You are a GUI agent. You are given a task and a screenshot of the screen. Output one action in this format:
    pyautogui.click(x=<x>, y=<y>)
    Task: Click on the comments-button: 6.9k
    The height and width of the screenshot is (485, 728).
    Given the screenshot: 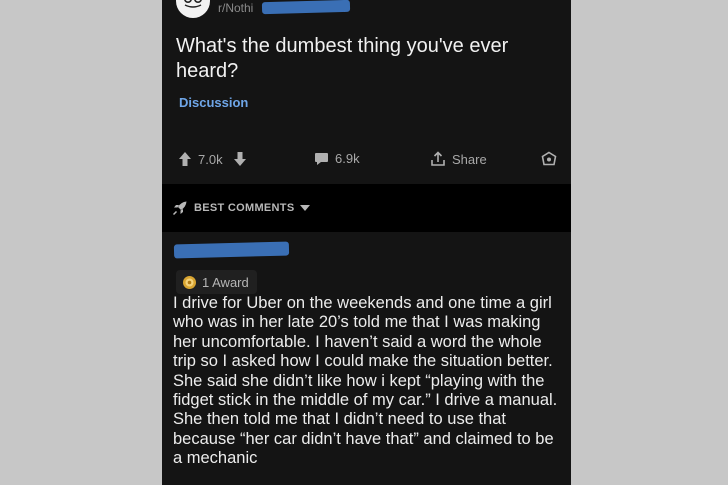 What is the action you would take?
    pyautogui.click(x=337, y=158)
    